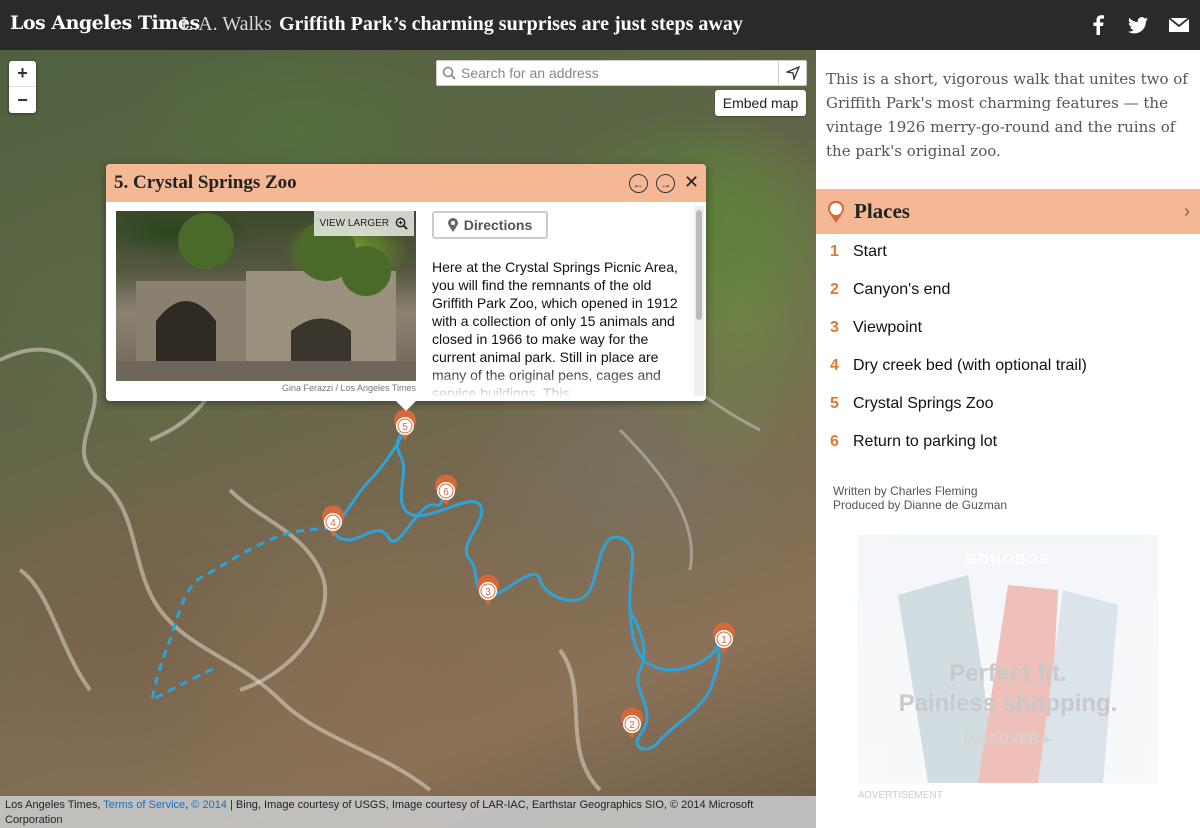 Image resolution: width=1200 pixels, height=828 pixels. I want to click on place-item: 6 Return to parking lot, so click(913, 442).